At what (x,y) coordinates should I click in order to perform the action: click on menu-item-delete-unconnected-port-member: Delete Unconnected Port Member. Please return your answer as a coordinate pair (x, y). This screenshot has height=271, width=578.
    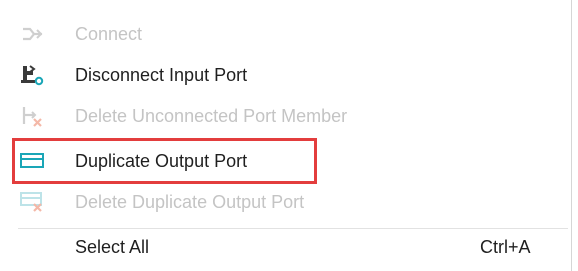
    Looking at the image, I should click on (285, 116).